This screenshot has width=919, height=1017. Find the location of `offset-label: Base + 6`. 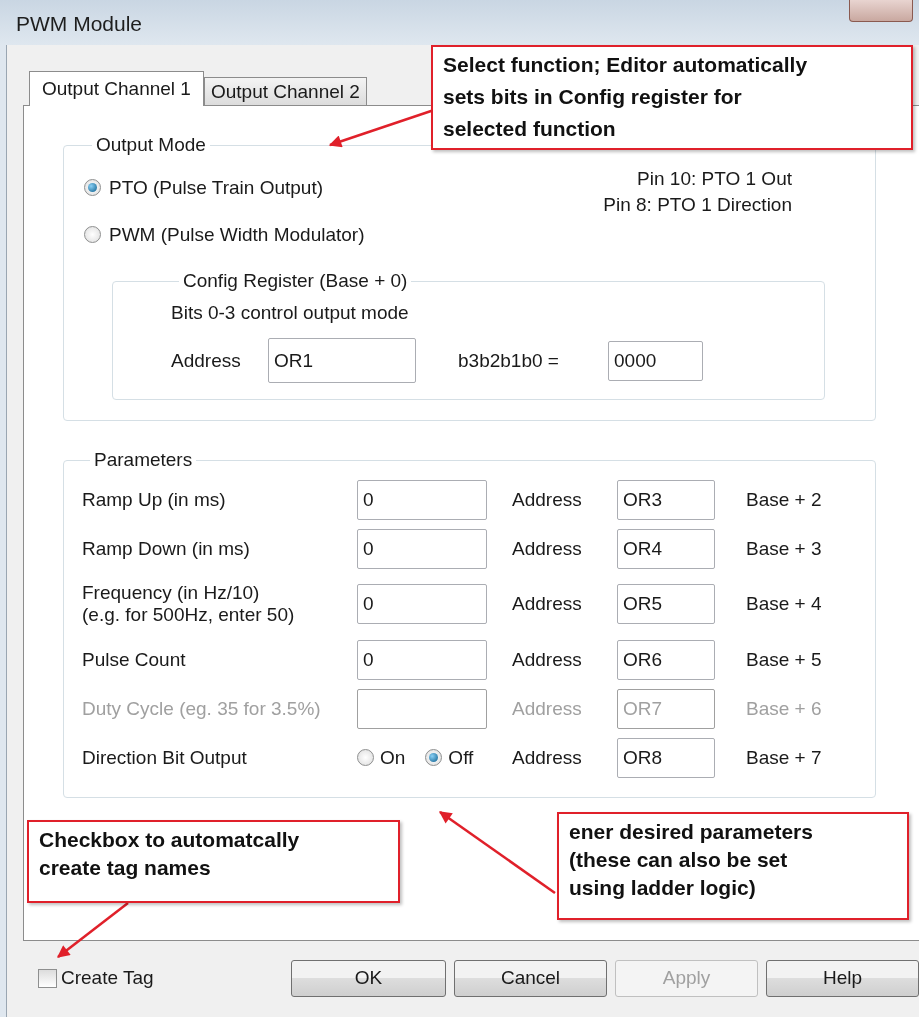

offset-label: Base + 6 is located at coordinates (784, 708).